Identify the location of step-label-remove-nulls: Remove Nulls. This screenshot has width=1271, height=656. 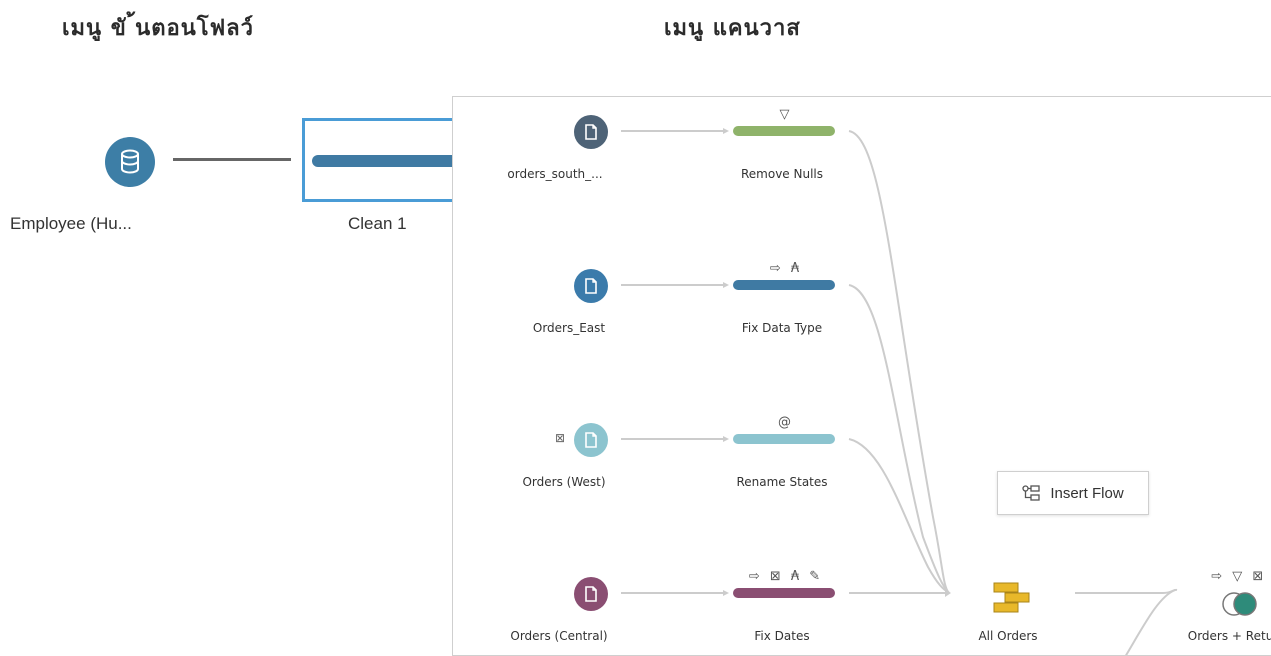
(782, 174).